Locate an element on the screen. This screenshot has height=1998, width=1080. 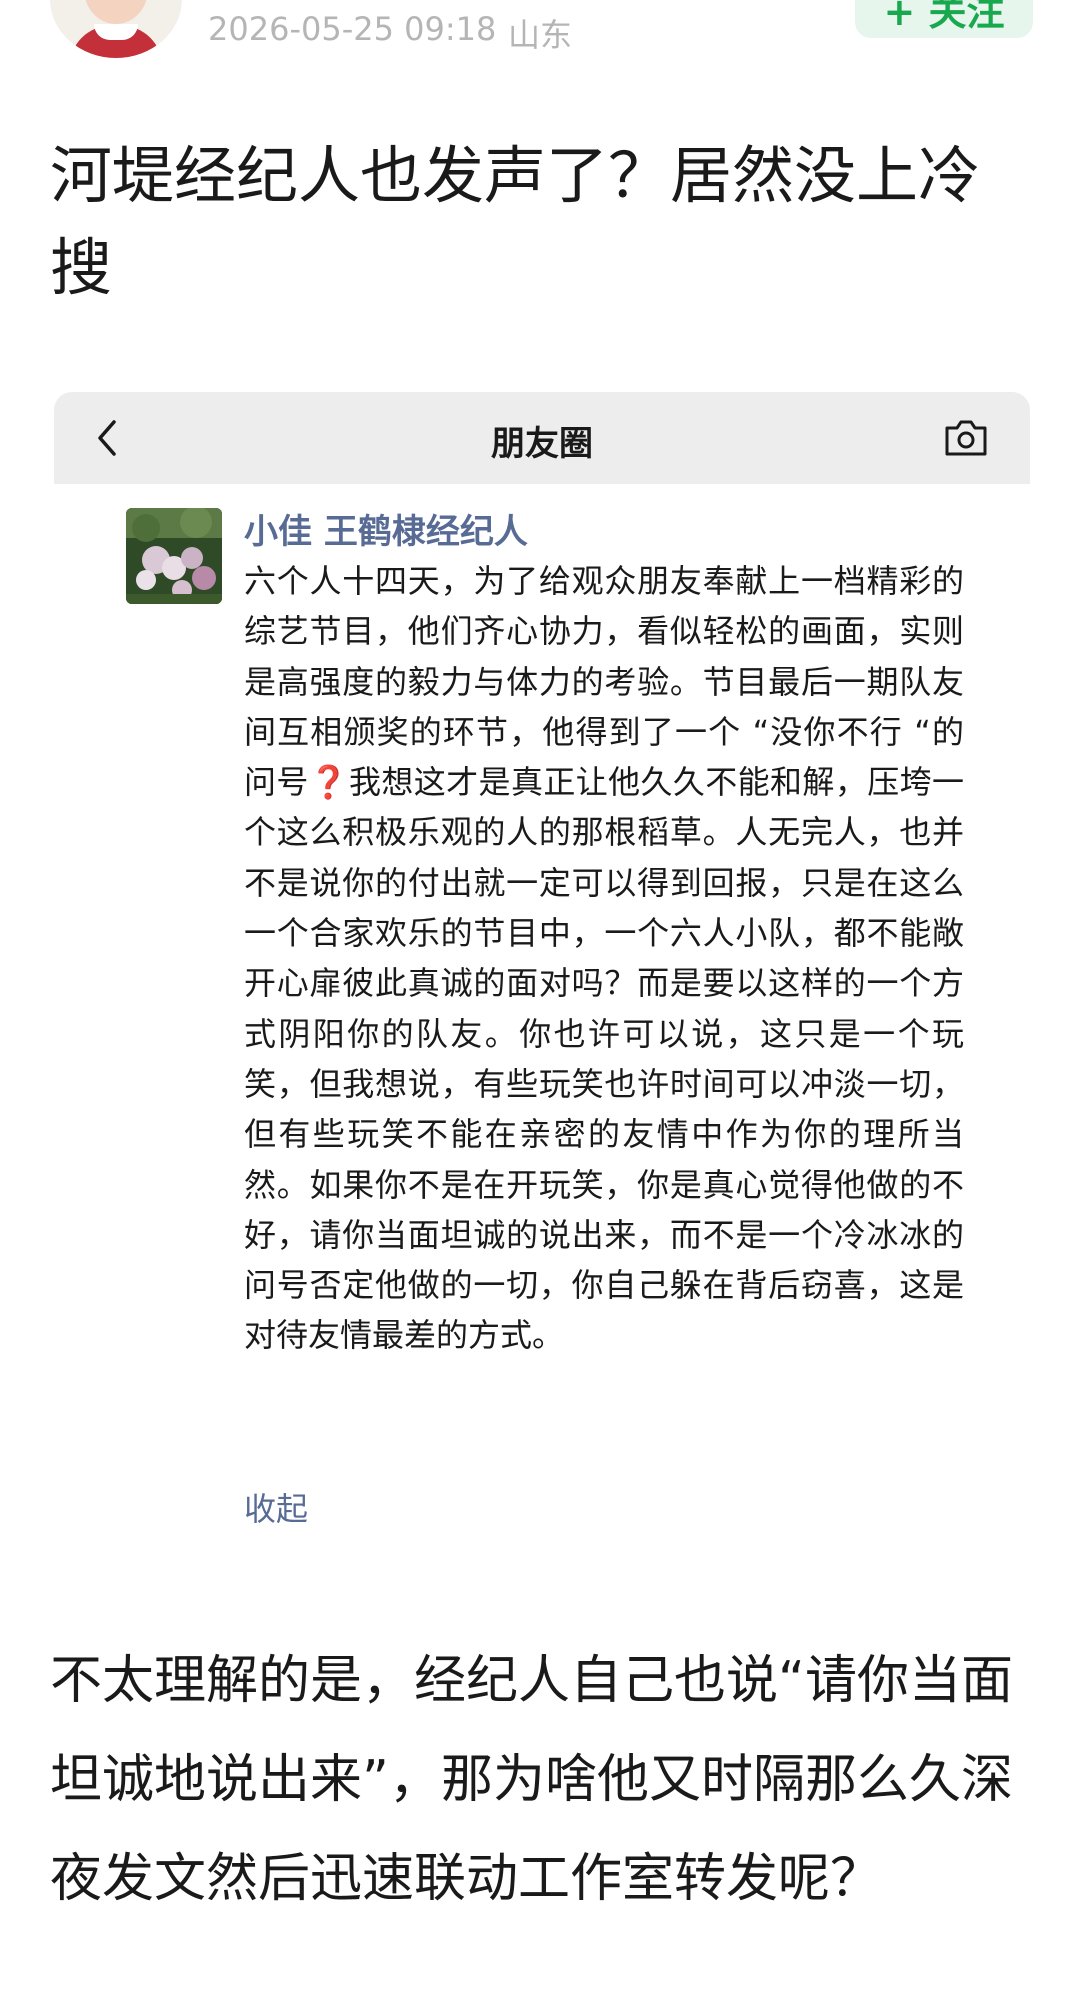
post-header: 2026-05-25 09:18 山东 + 关注 is located at coordinates (540, 35).